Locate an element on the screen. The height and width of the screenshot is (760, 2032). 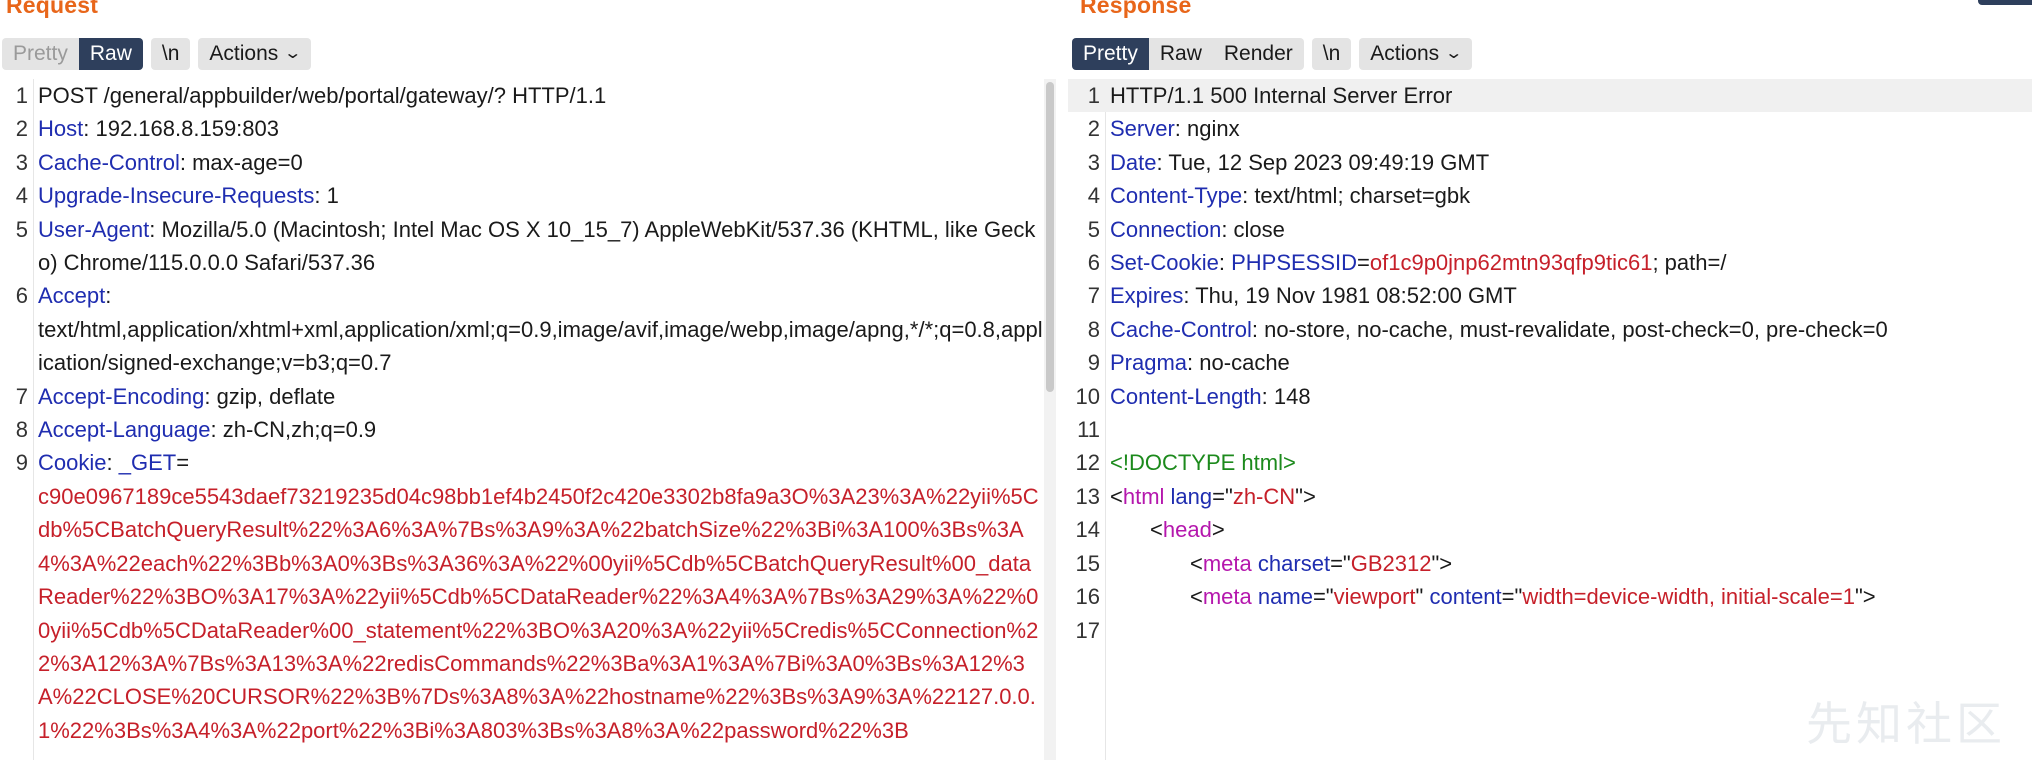
line-content: Connection: close is located at coordinates (1197, 229).